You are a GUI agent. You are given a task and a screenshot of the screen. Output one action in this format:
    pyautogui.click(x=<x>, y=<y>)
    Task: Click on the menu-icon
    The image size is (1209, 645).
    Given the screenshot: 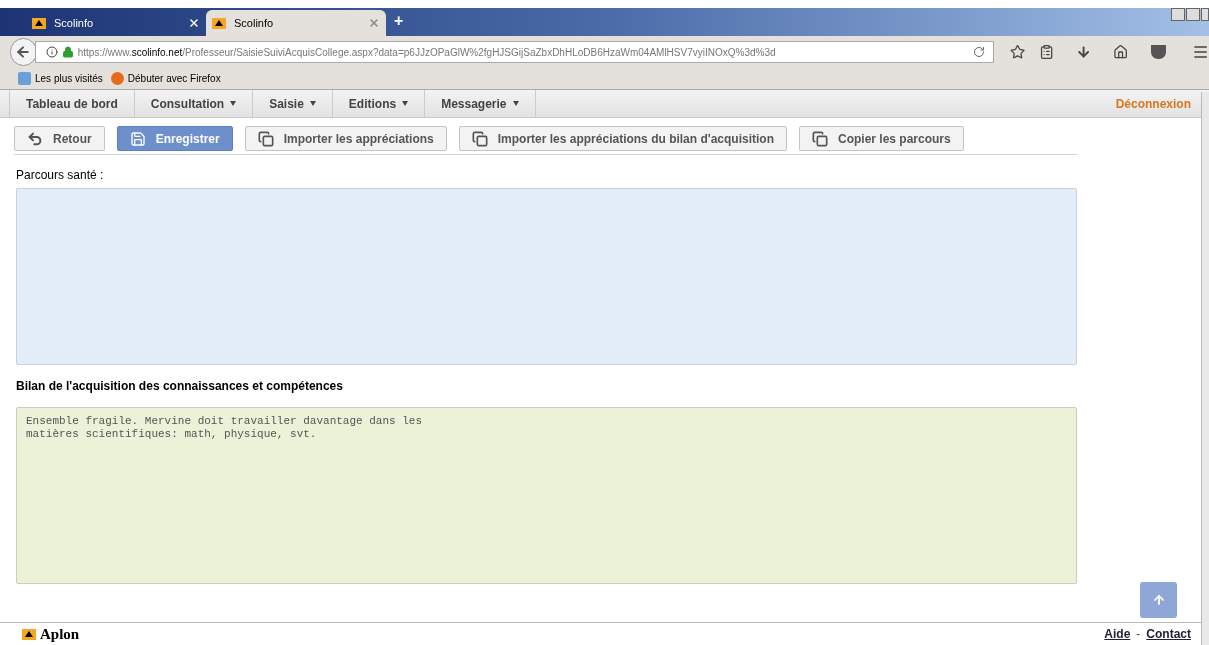 What is the action you would take?
    pyautogui.click(x=1200, y=52)
    